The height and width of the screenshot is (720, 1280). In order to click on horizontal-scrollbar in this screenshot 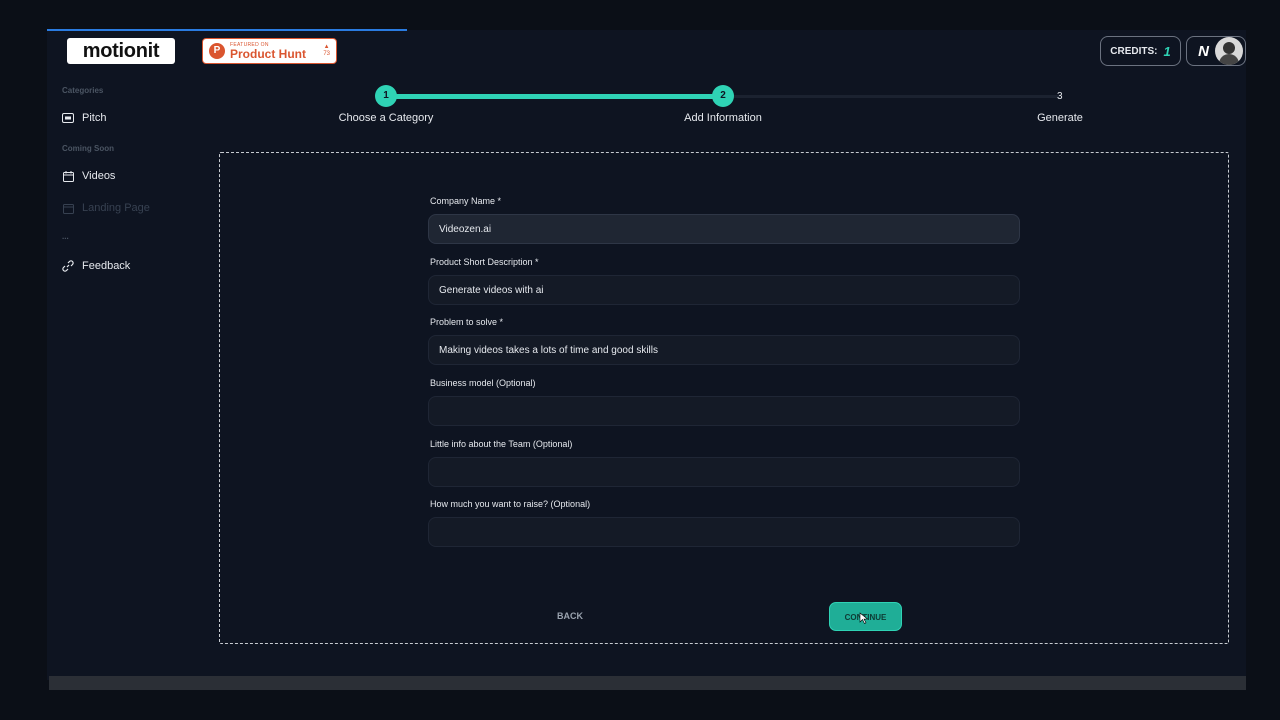, I will do `click(647, 683)`.